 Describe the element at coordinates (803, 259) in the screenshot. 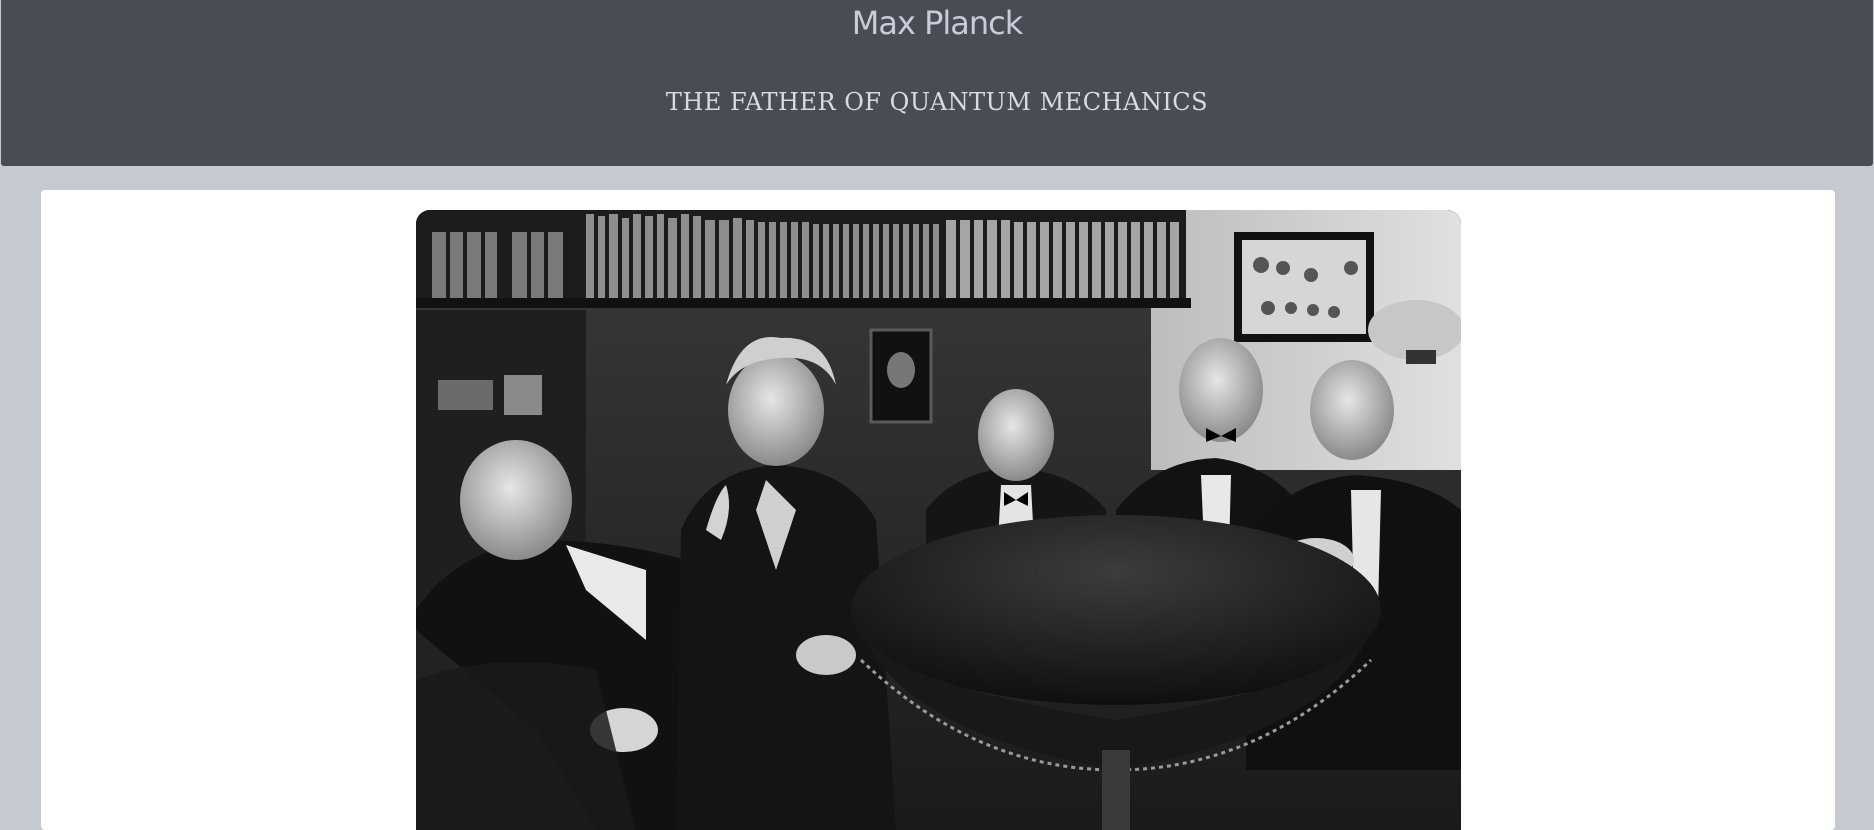

I see `bookshelf` at that location.